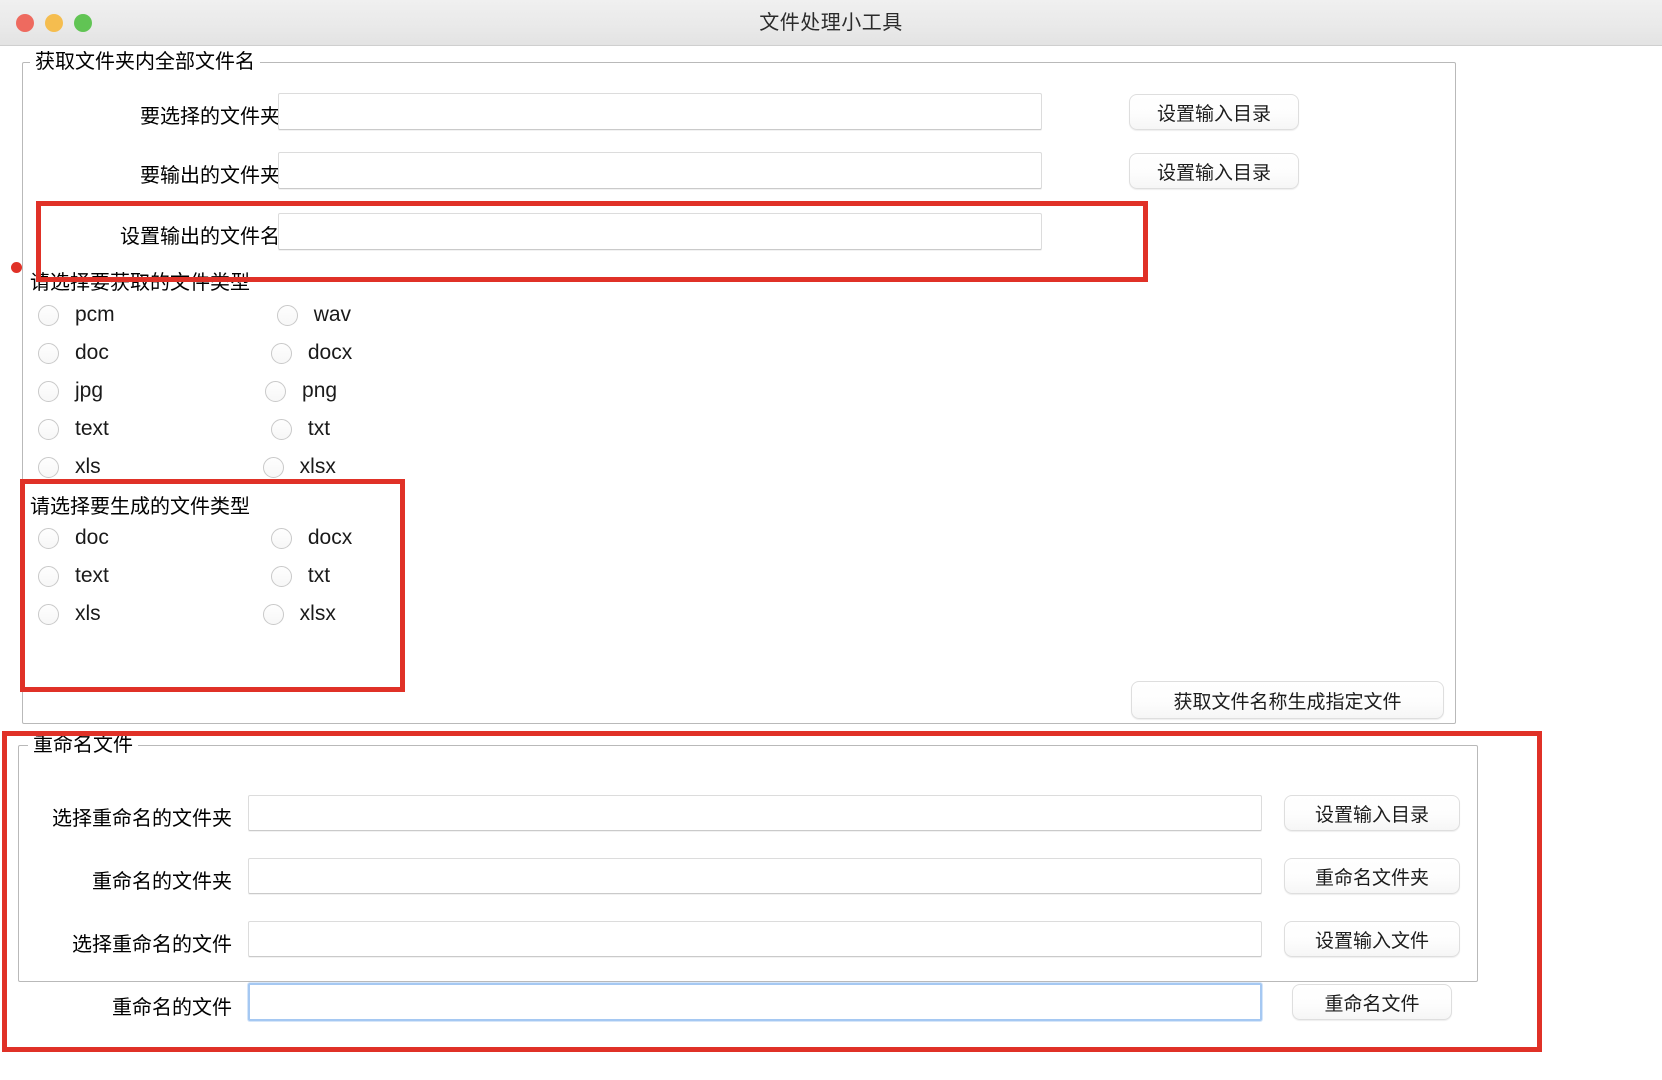 The height and width of the screenshot is (1080, 1662). Describe the element at coordinates (162, 882) in the screenshot. I see `rename-target-folder-label: 重命名的文件夹` at that location.